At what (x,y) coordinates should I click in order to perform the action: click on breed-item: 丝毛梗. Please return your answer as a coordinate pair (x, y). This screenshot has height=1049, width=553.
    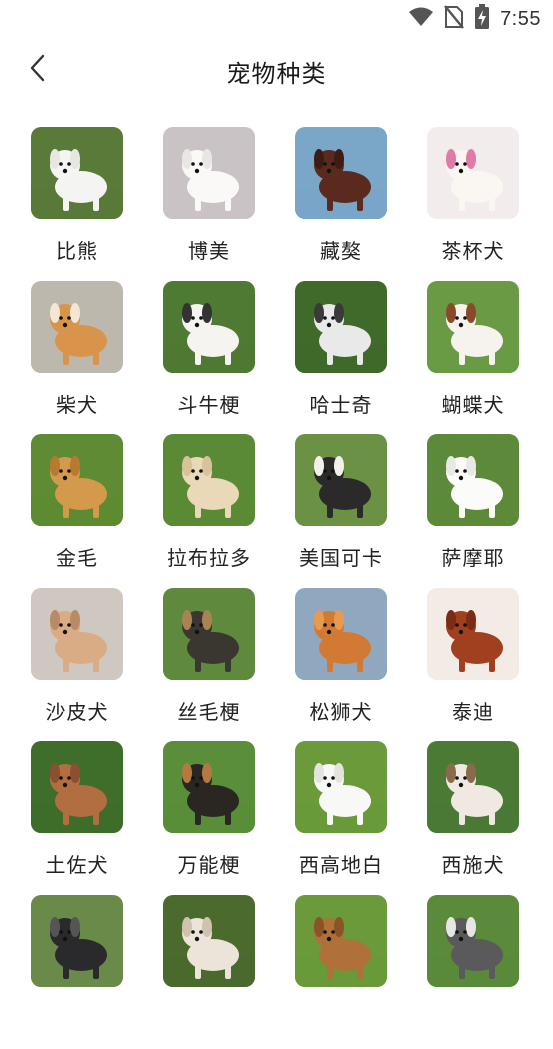
    Looking at the image, I should click on (209, 665).